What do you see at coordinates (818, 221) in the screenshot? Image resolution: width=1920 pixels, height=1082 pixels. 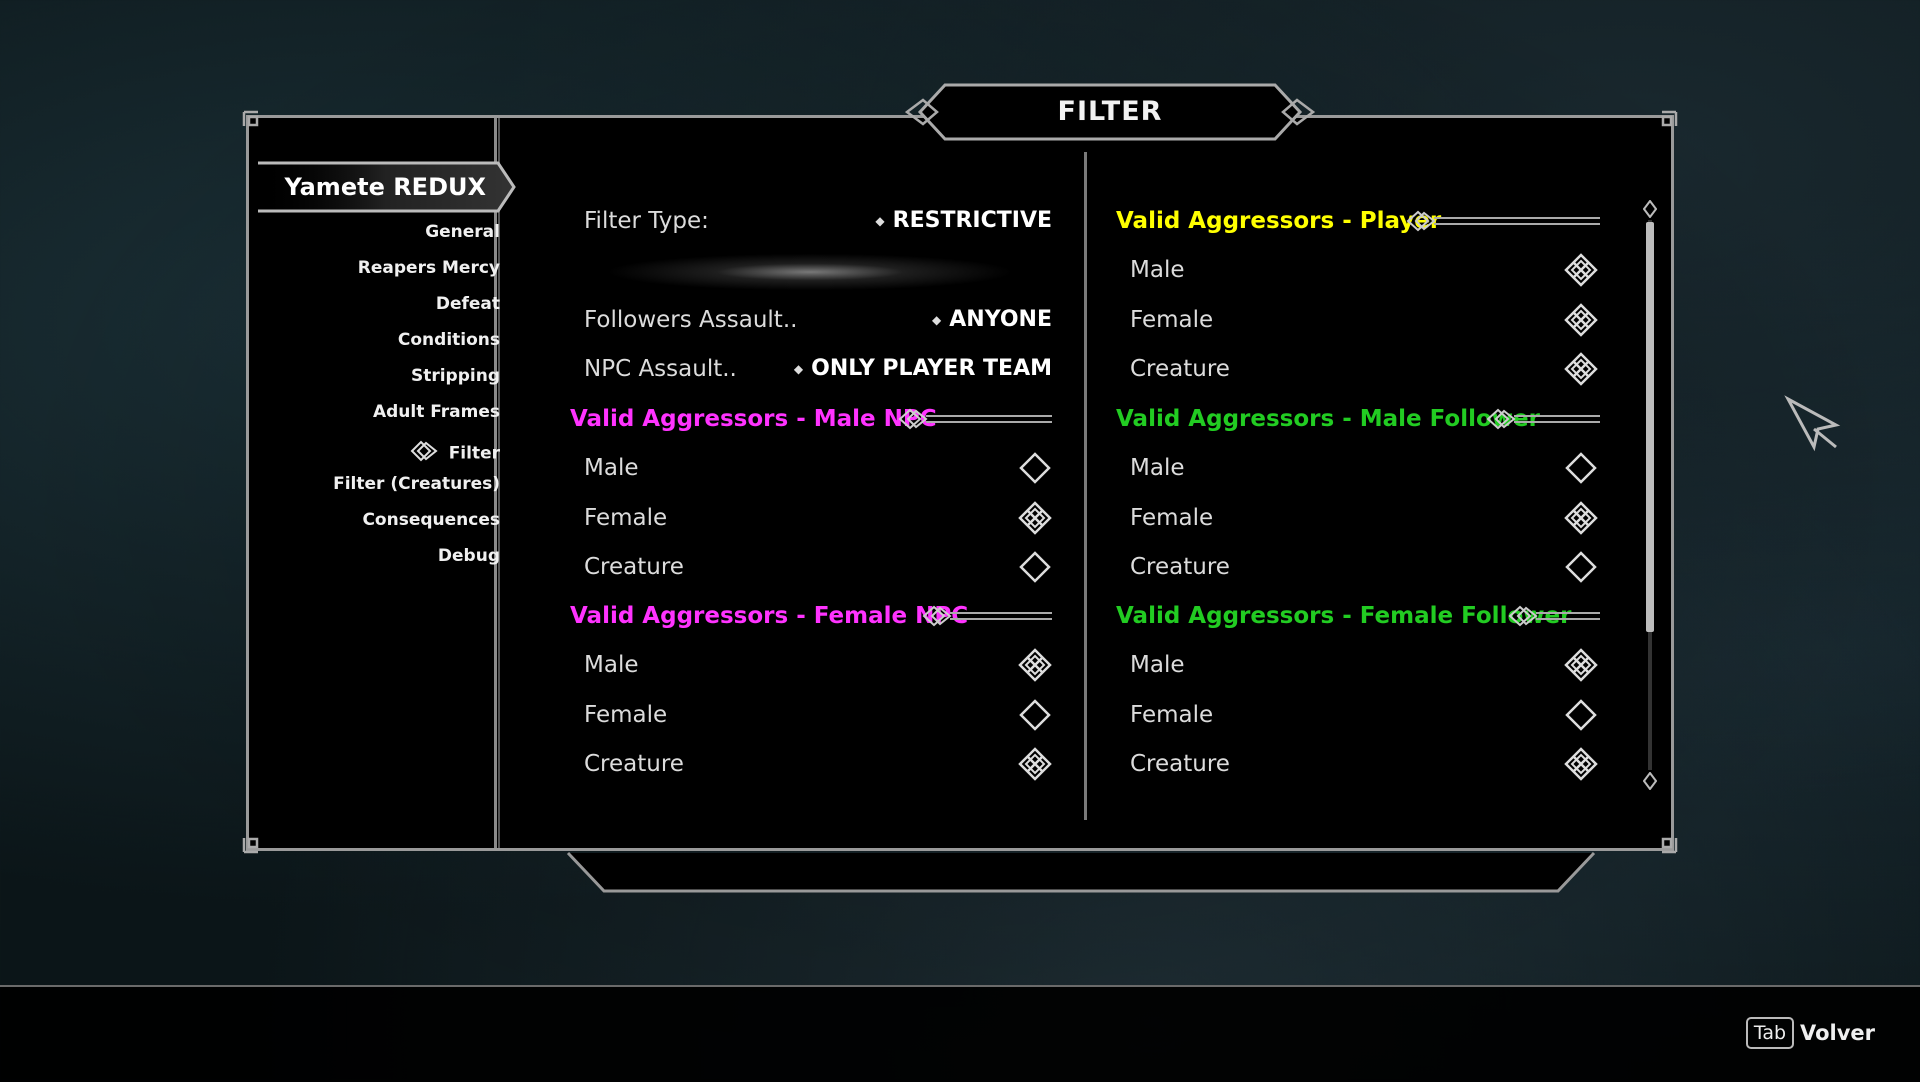 I see `filter-type-option: Filter Type: ◆ RESTRICTIVE` at bounding box center [818, 221].